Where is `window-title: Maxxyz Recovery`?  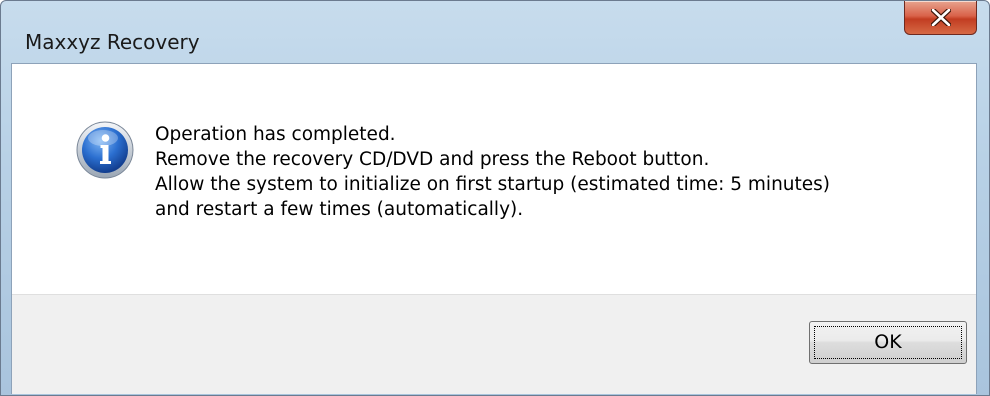
window-title: Maxxyz Recovery is located at coordinates (112, 42).